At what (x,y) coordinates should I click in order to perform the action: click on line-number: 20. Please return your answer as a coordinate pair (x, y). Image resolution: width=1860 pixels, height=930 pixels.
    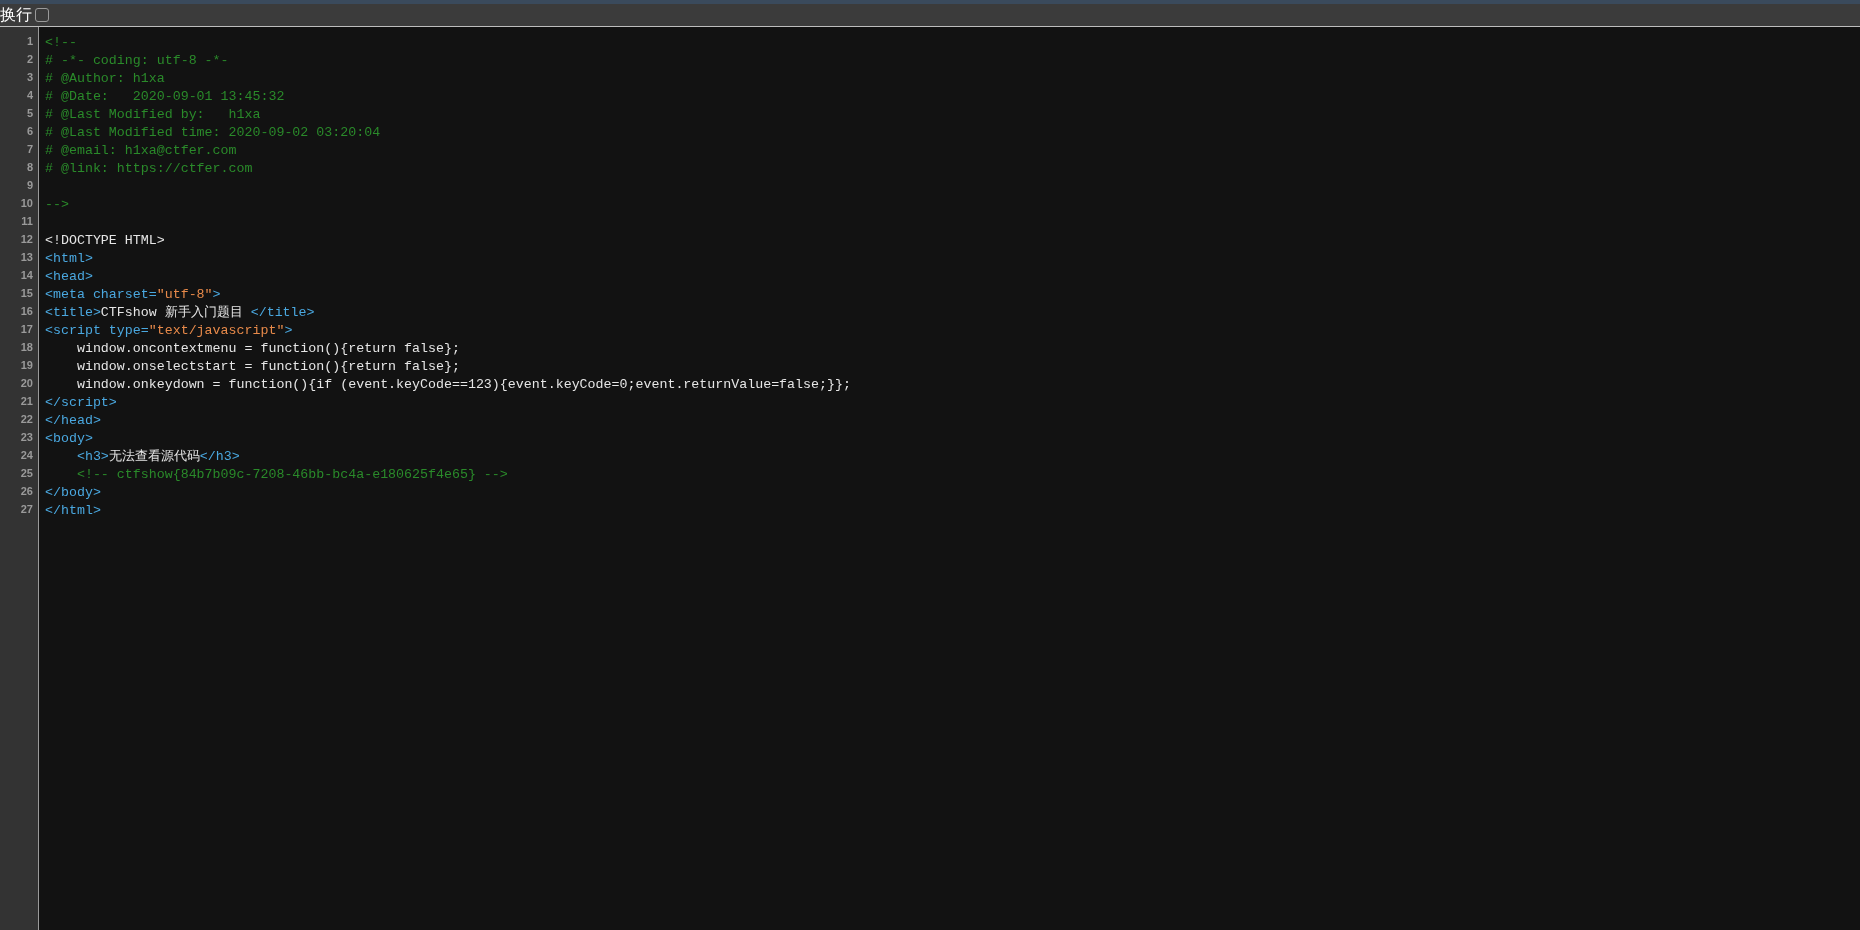
    Looking at the image, I should click on (26, 383).